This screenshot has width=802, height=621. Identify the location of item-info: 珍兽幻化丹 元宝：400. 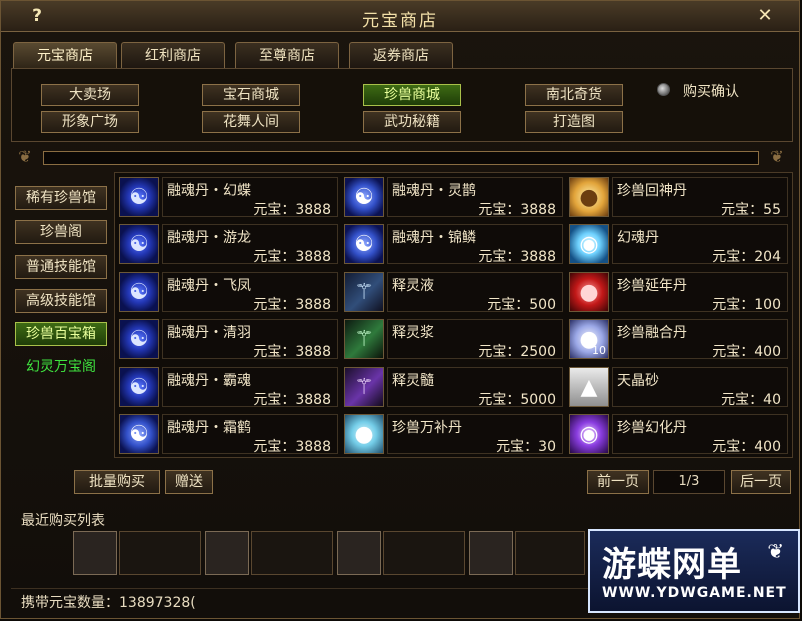
(700, 434).